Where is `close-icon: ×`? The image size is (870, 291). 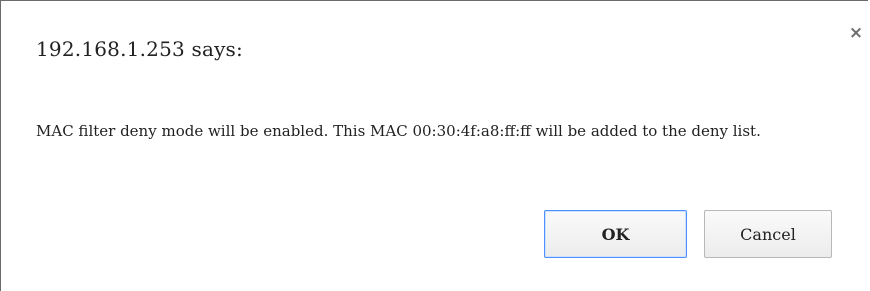
close-icon: × is located at coordinates (856, 33).